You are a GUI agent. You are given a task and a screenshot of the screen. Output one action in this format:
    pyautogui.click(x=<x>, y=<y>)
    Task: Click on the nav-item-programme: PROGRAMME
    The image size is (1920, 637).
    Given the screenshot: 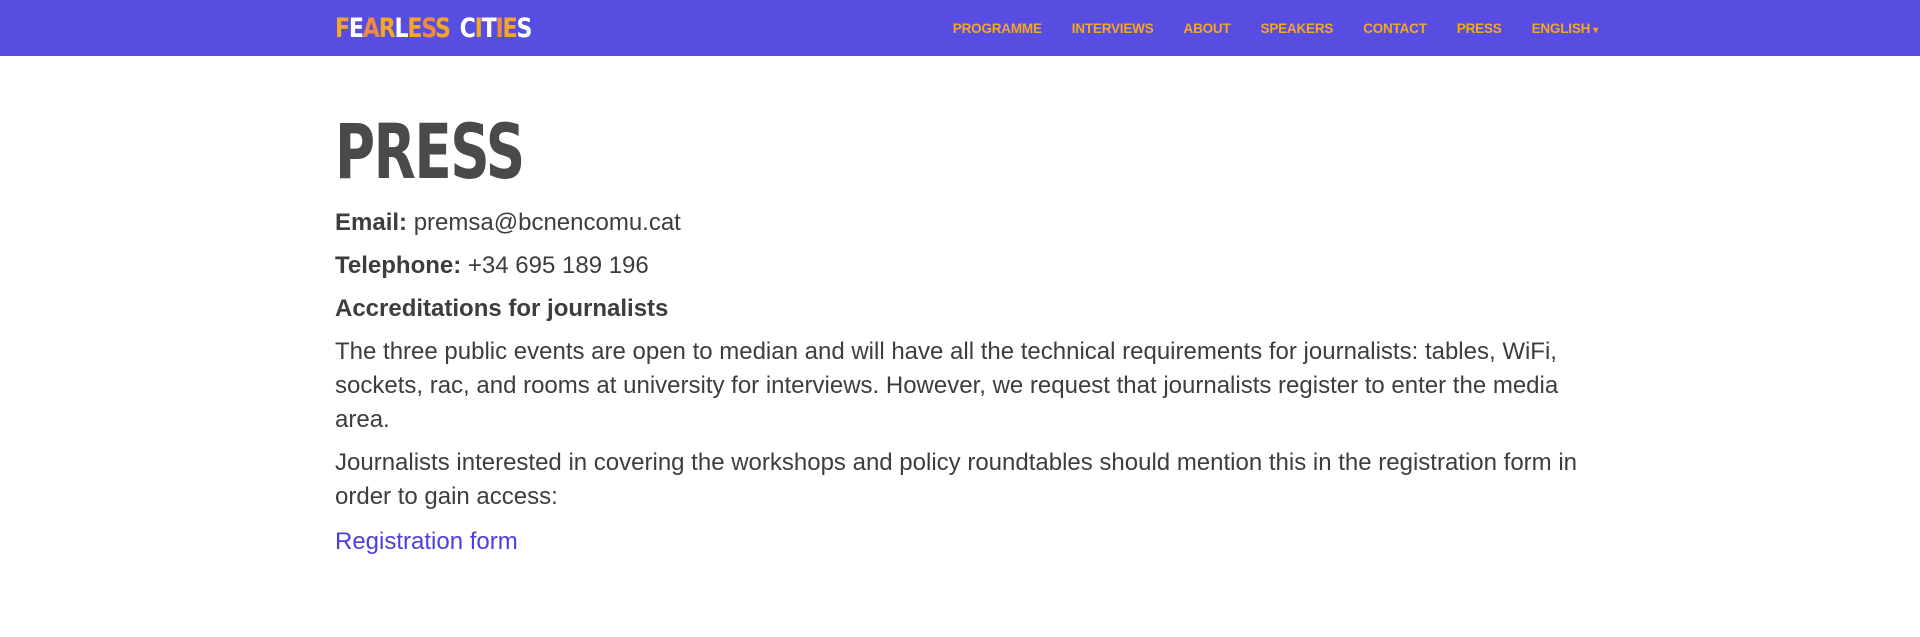 What is the action you would take?
    pyautogui.click(x=997, y=28)
    